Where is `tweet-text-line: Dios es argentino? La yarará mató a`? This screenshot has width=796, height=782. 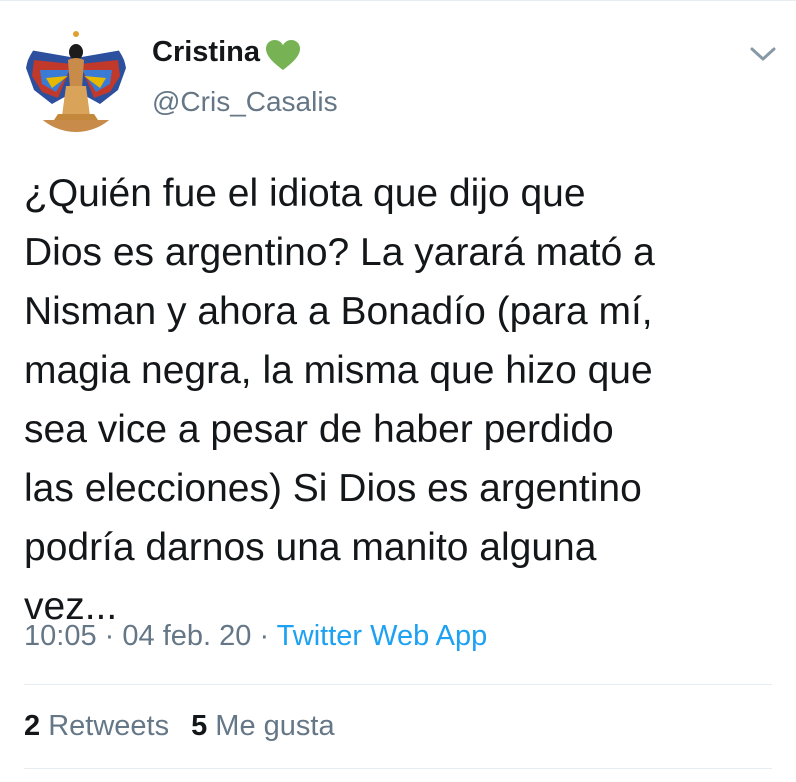
tweet-text-line: Dios es argentino? La yarará mató a is located at coordinates (339, 252).